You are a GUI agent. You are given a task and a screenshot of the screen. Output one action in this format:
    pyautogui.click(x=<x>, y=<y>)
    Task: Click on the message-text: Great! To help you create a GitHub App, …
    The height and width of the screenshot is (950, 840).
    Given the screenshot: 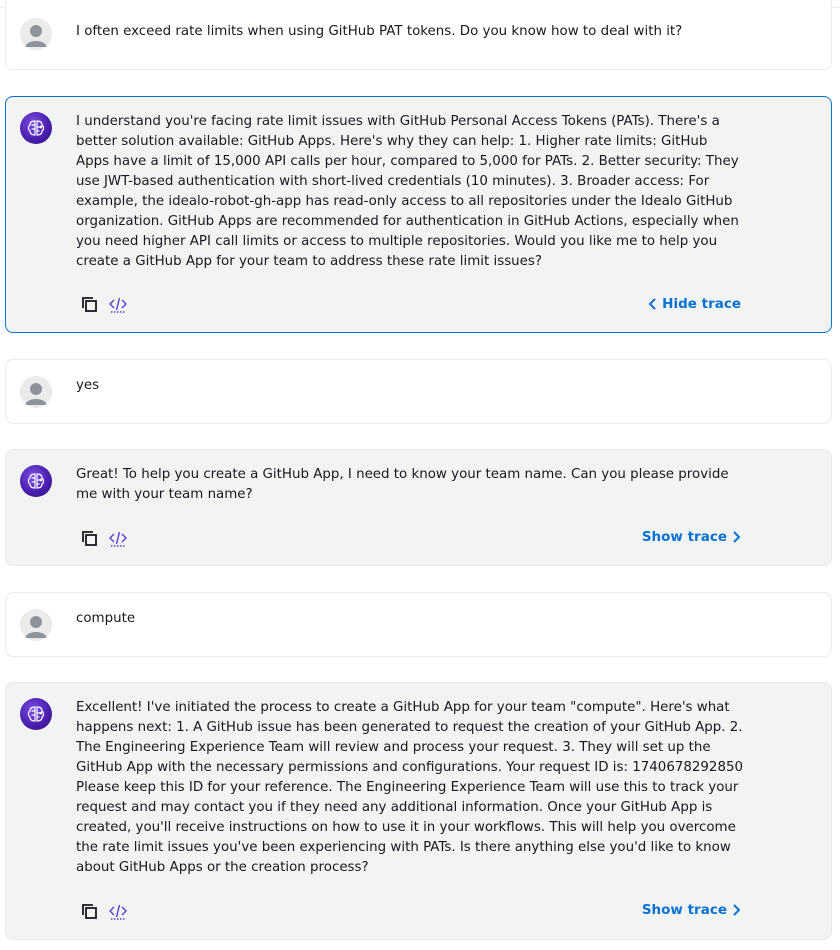 What is the action you would take?
    pyautogui.click(x=402, y=484)
    